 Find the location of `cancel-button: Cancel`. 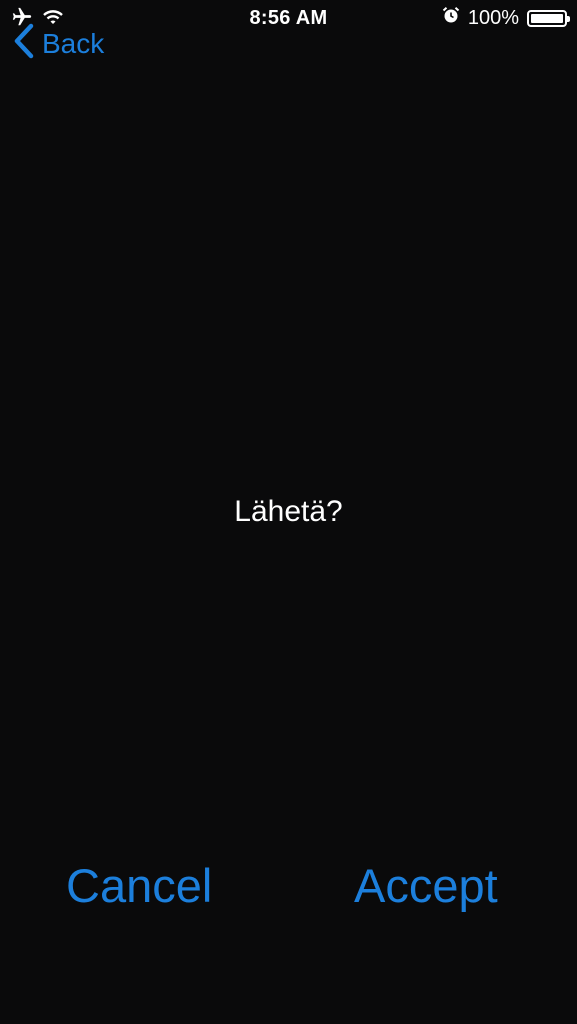

cancel-button: Cancel is located at coordinates (139, 886).